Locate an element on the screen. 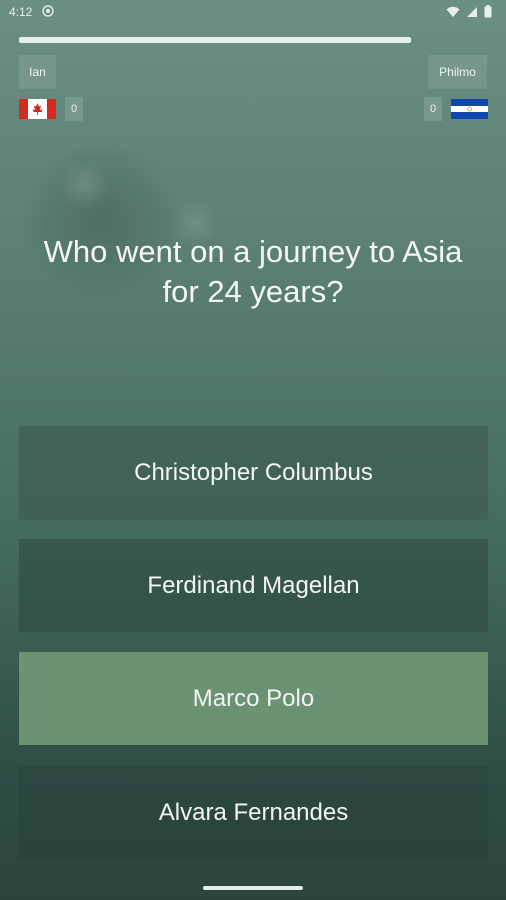 Image resolution: width=506 pixels, height=900 pixels. status-icons is located at coordinates (469, 11).